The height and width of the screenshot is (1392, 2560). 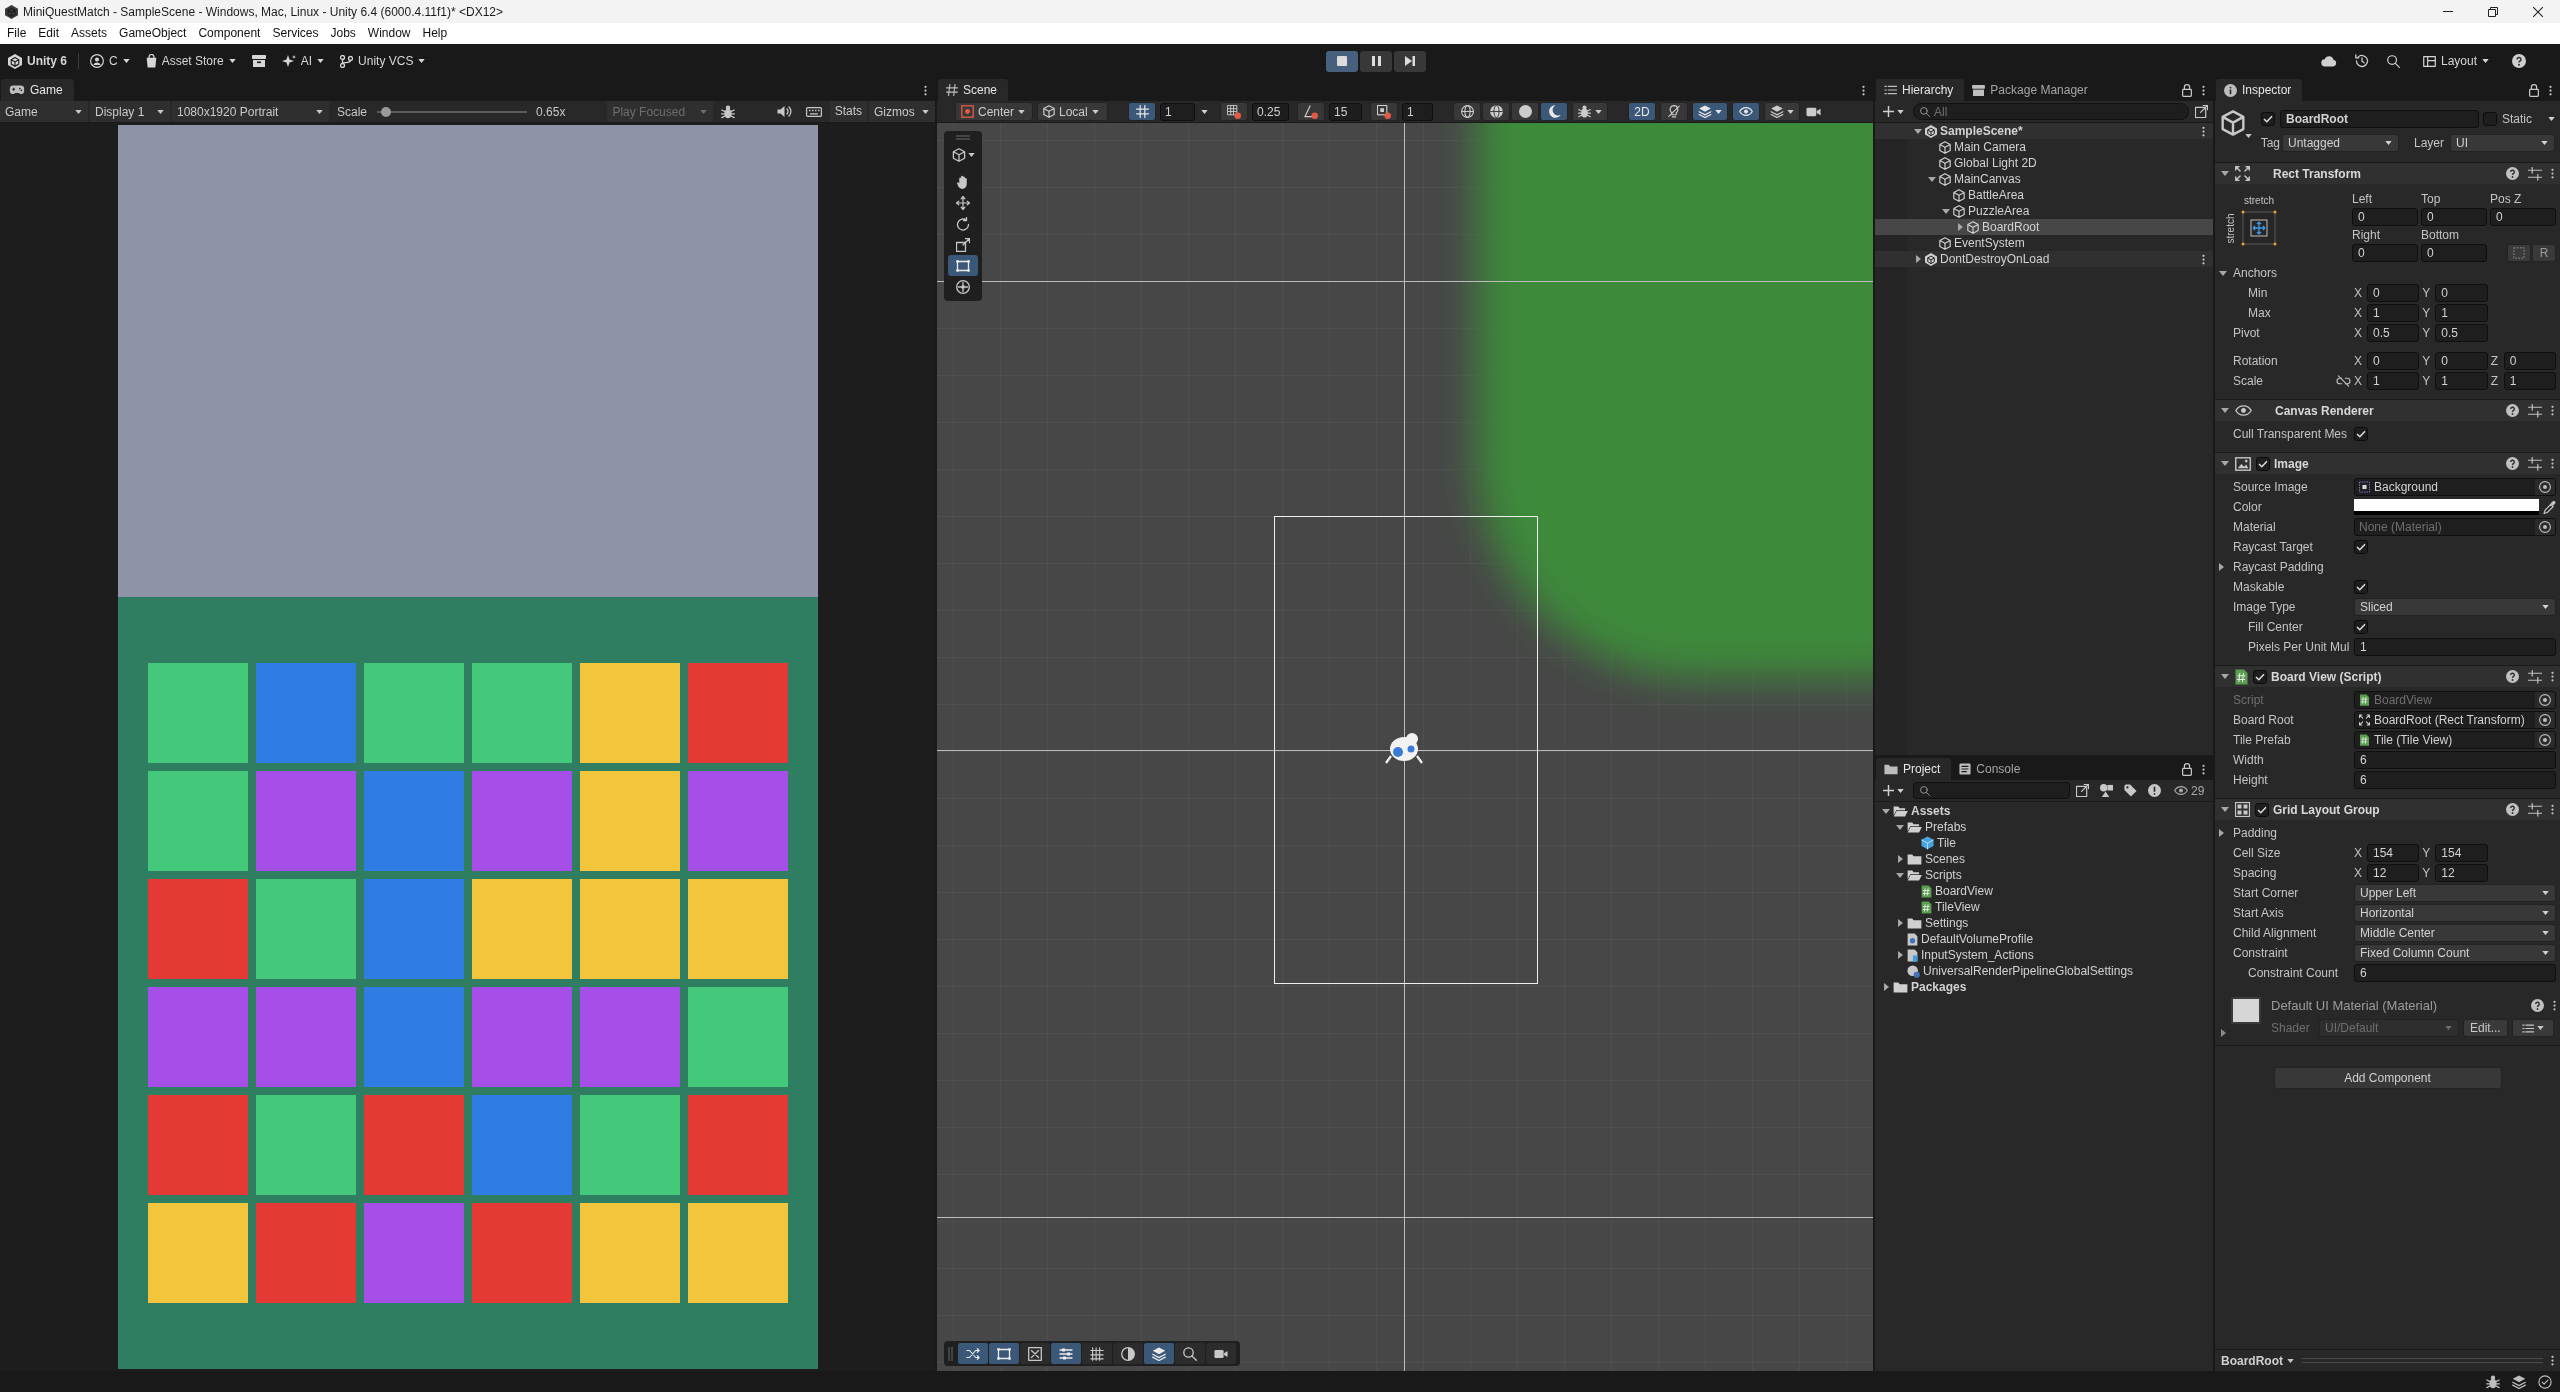 What do you see at coordinates (2455, 720) in the screenshot?
I see `object-field: BoardRoot (Rect Transform)` at bounding box center [2455, 720].